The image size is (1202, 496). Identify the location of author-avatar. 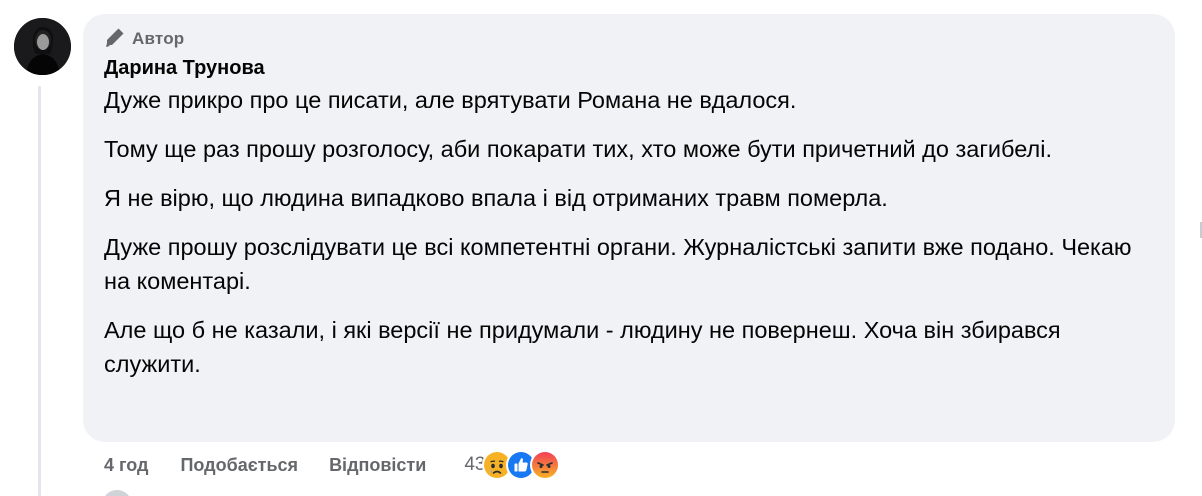
(42, 46).